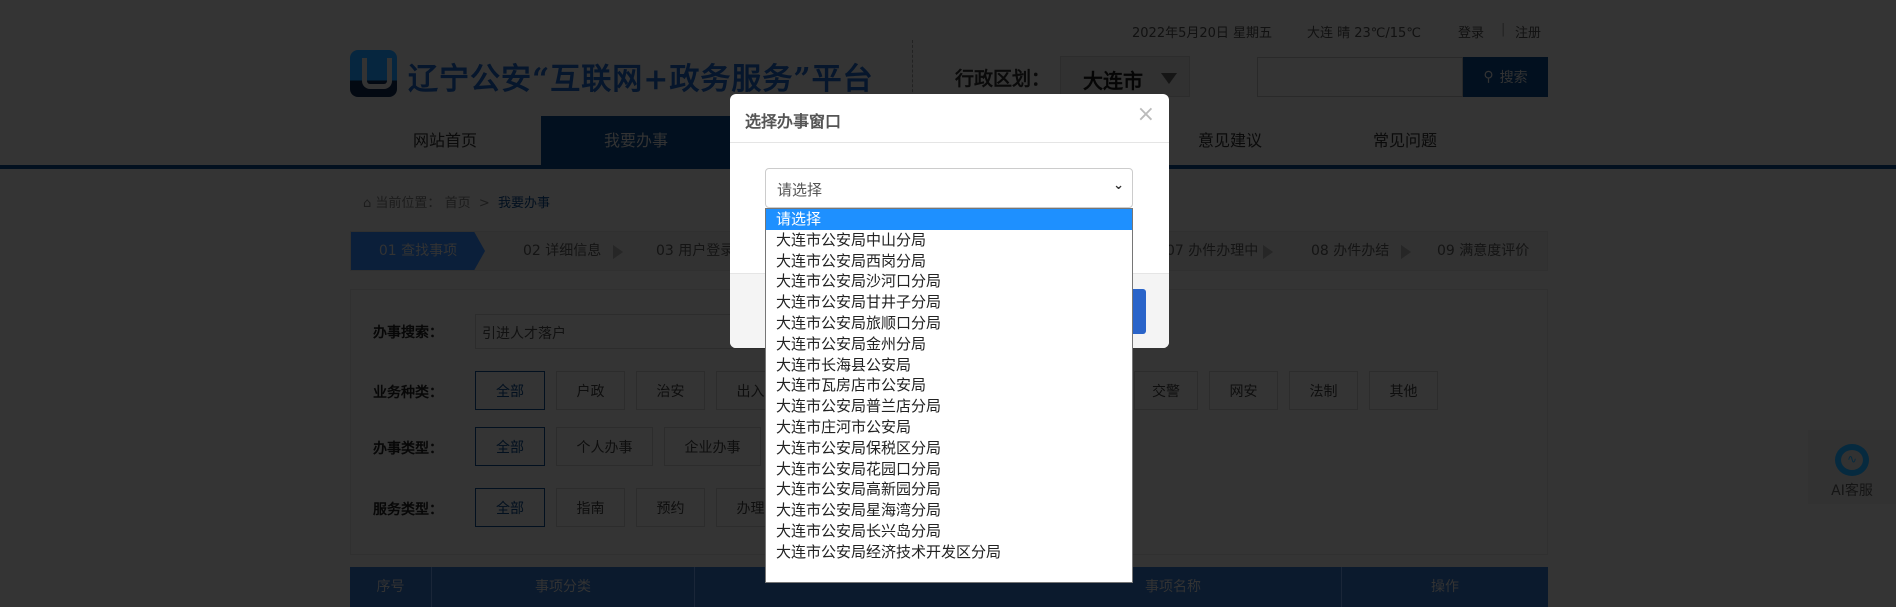 The width and height of the screenshot is (1896, 607). I want to click on site-title: 辽宁公安“互联网+政务服务”平台, so click(641, 79).